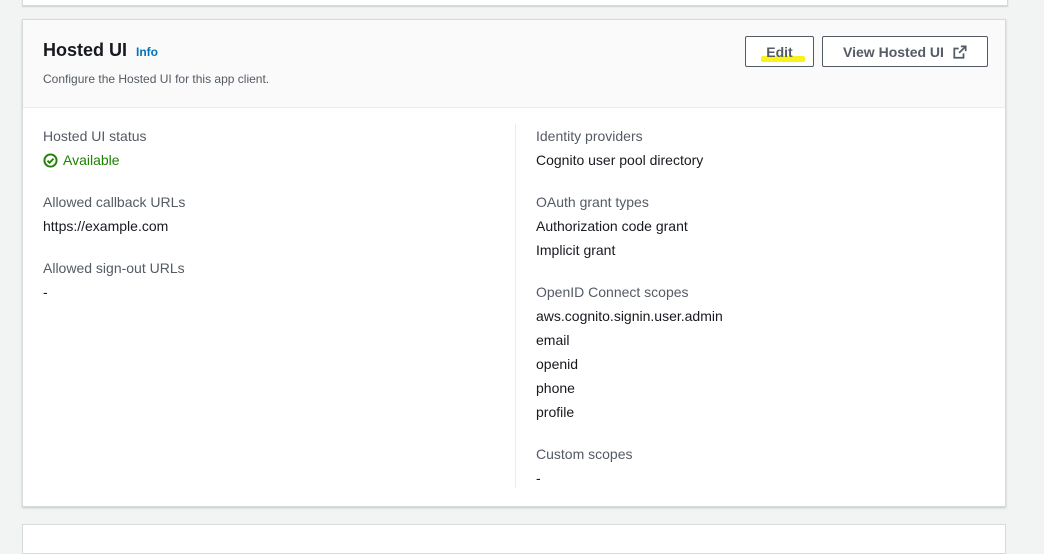 The height and width of the screenshot is (554, 1044). What do you see at coordinates (592, 202) in the screenshot?
I see `field-label: OAuth grant types` at bounding box center [592, 202].